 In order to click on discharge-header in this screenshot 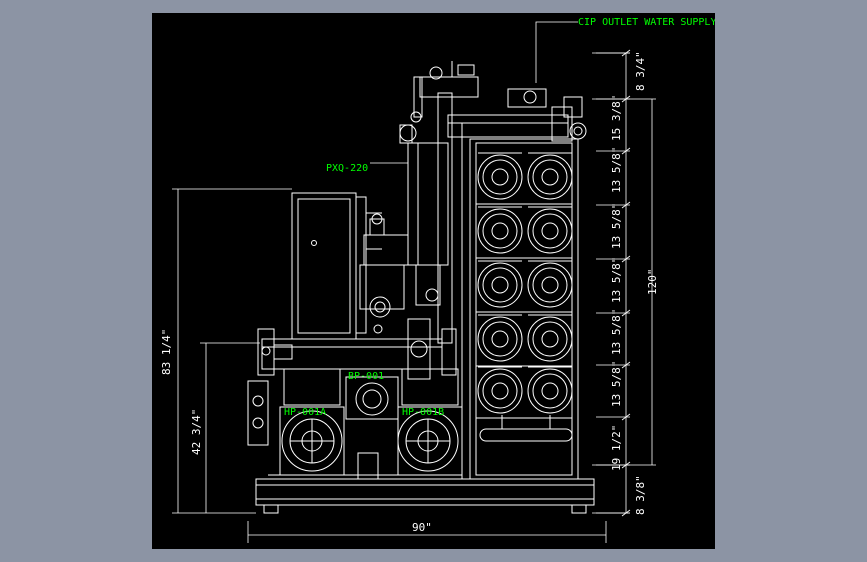, I will do `click(357, 349)`.